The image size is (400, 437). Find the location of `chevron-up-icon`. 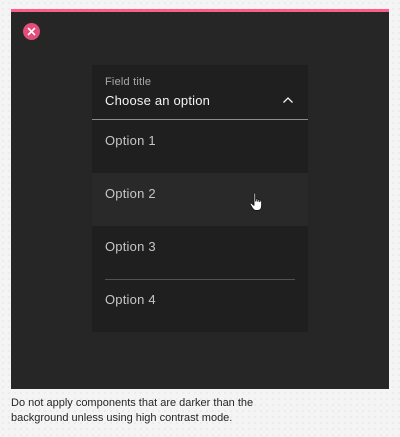

chevron-up-icon is located at coordinates (288, 100).